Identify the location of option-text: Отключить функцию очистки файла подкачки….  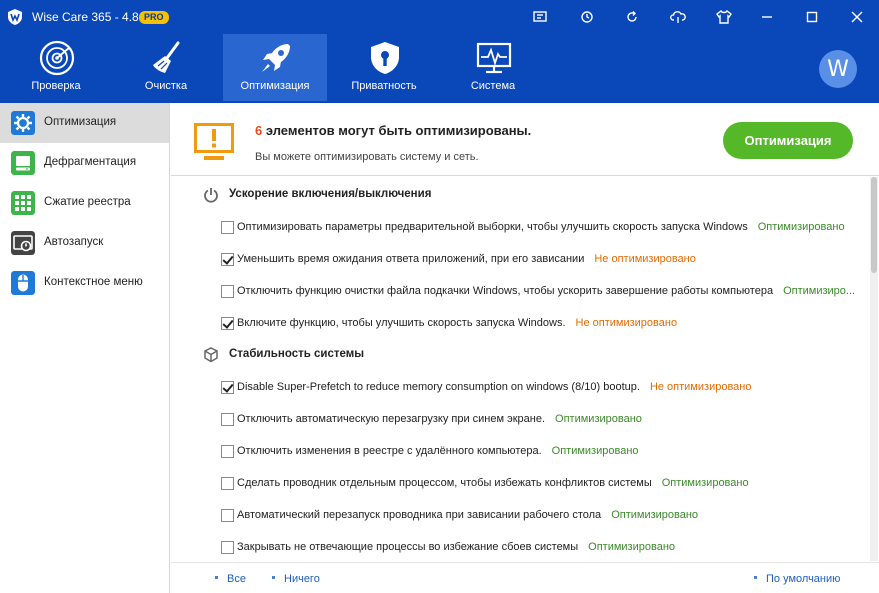
(505, 291).